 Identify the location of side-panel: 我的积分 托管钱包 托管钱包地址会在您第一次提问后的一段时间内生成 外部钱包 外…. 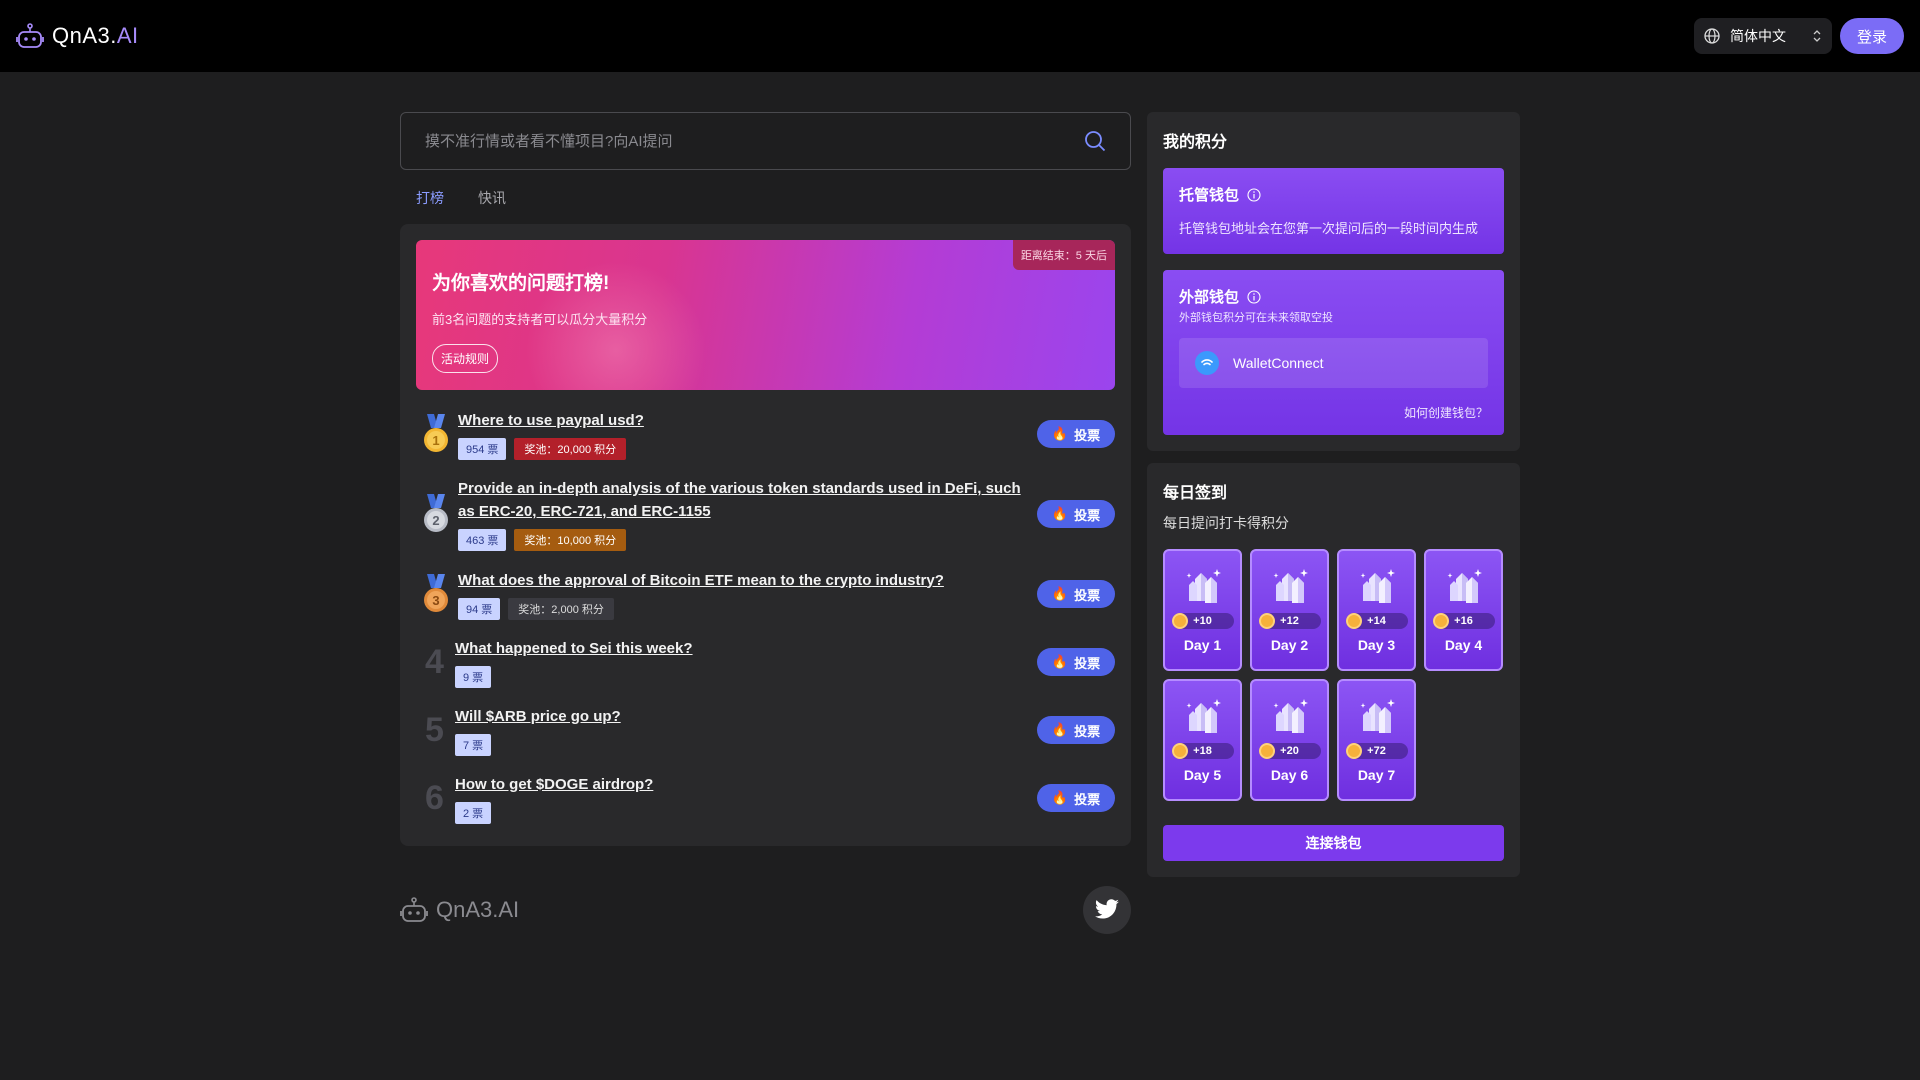
(1333, 494).